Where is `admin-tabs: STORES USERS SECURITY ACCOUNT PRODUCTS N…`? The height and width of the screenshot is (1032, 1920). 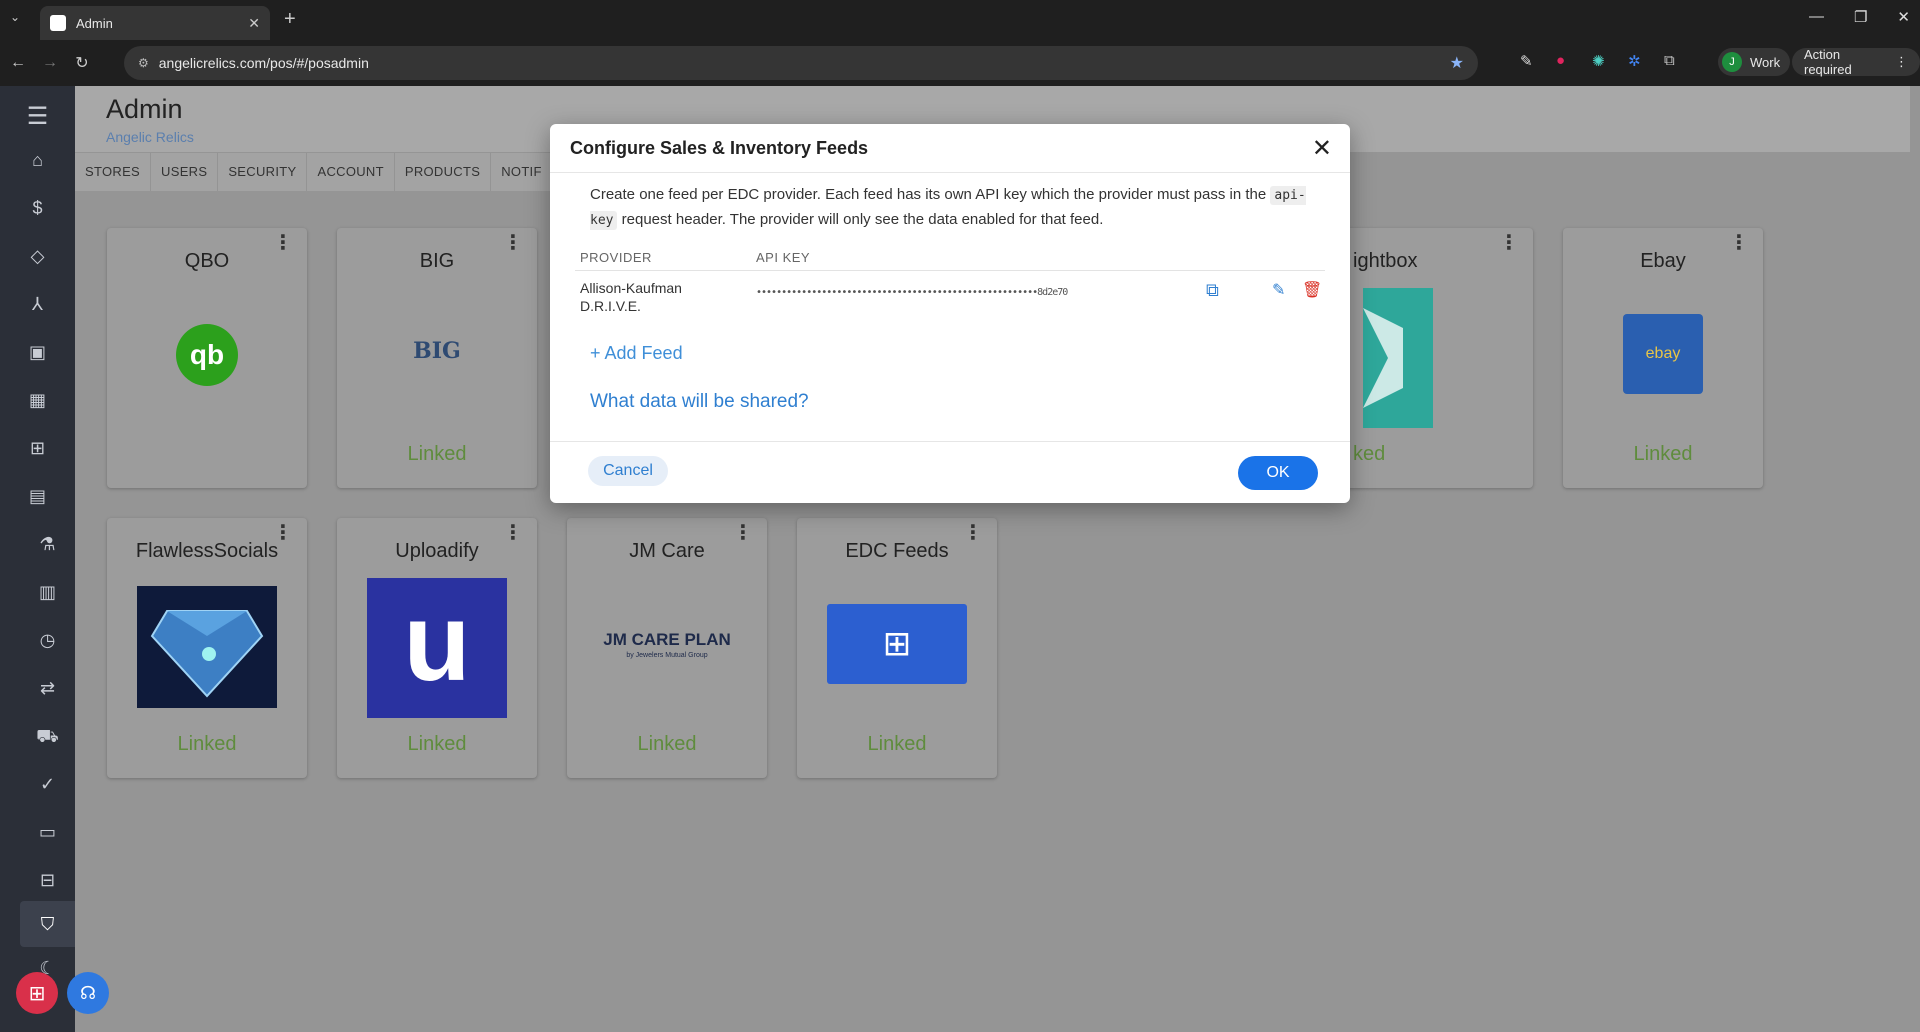
admin-tabs: STORES USERS SECURITY ACCOUNT PRODUCTS N… is located at coordinates (313, 172).